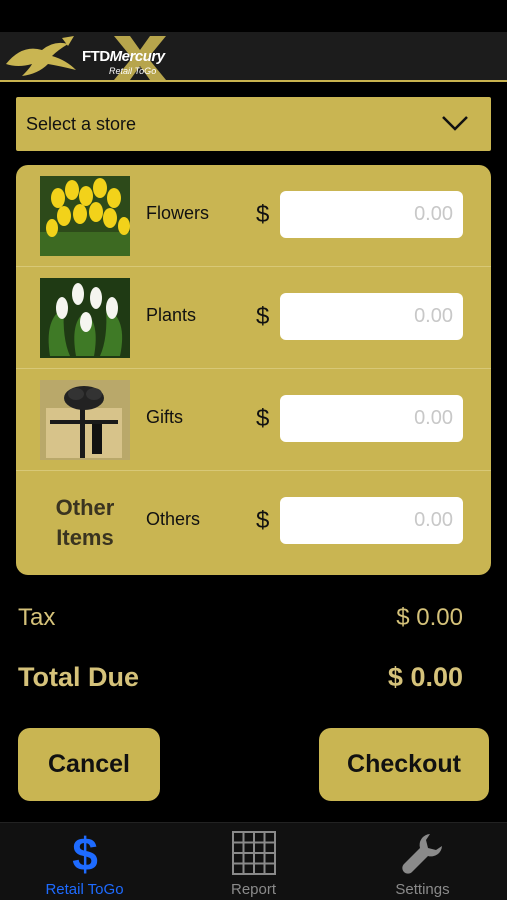 This screenshot has width=507, height=900. Describe the element at coordinates (404, 764) in the screenshot. I see `checkout-button: Checkout` at that location.